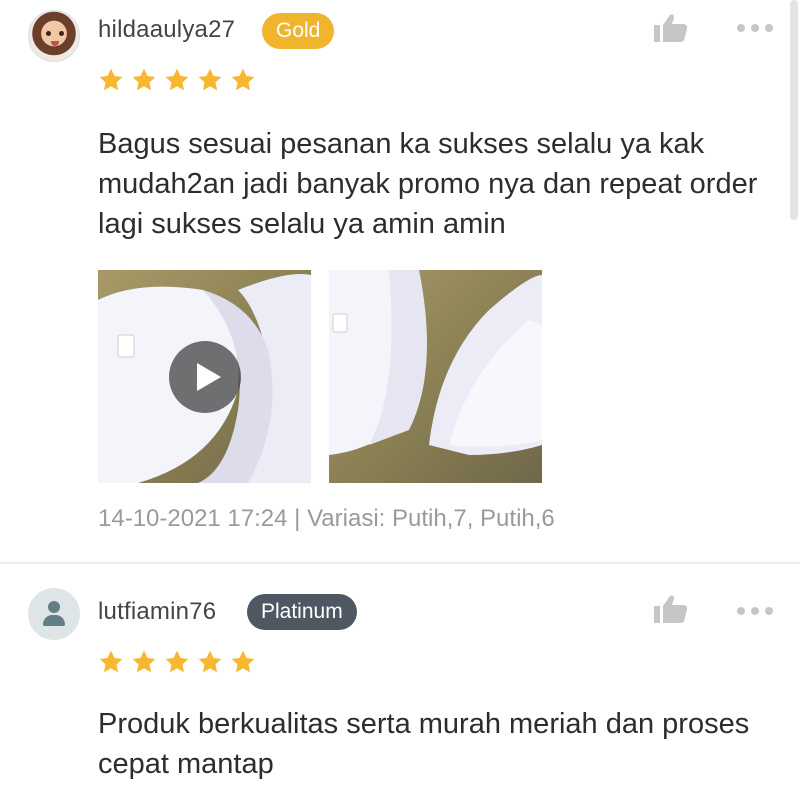 Image resolution: width=800 pixels, height=800 pixels. I want to click on person-icon, so click(54, 607).